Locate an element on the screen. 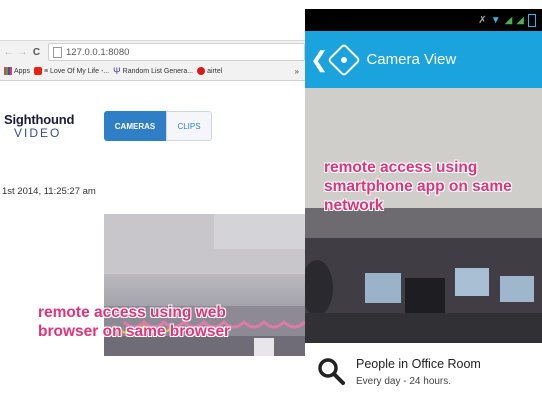 The width and height of the screenshot is (542, 402). page-icon is located at coordinates (57, 52).